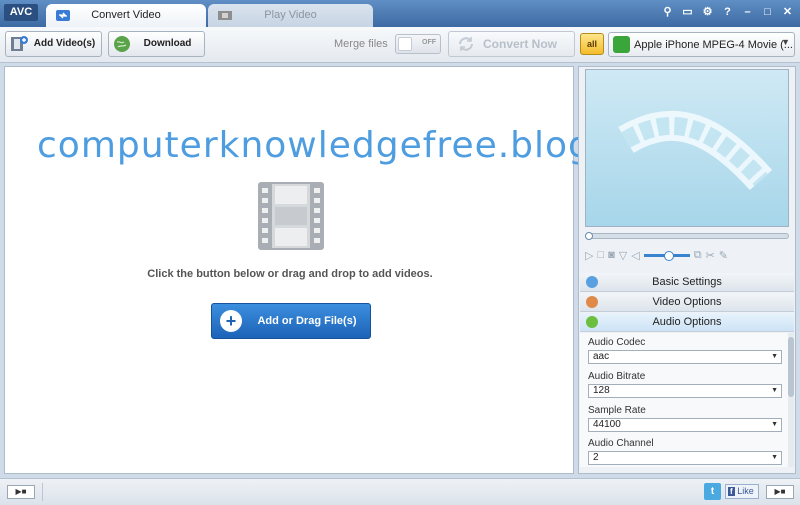 Image resolution: width=800 pixels, height=505 pixels. What do you see at coordinates (231, 321) in the screenshot?
I see `plus-icon: +` at bounding box center [231, 321].